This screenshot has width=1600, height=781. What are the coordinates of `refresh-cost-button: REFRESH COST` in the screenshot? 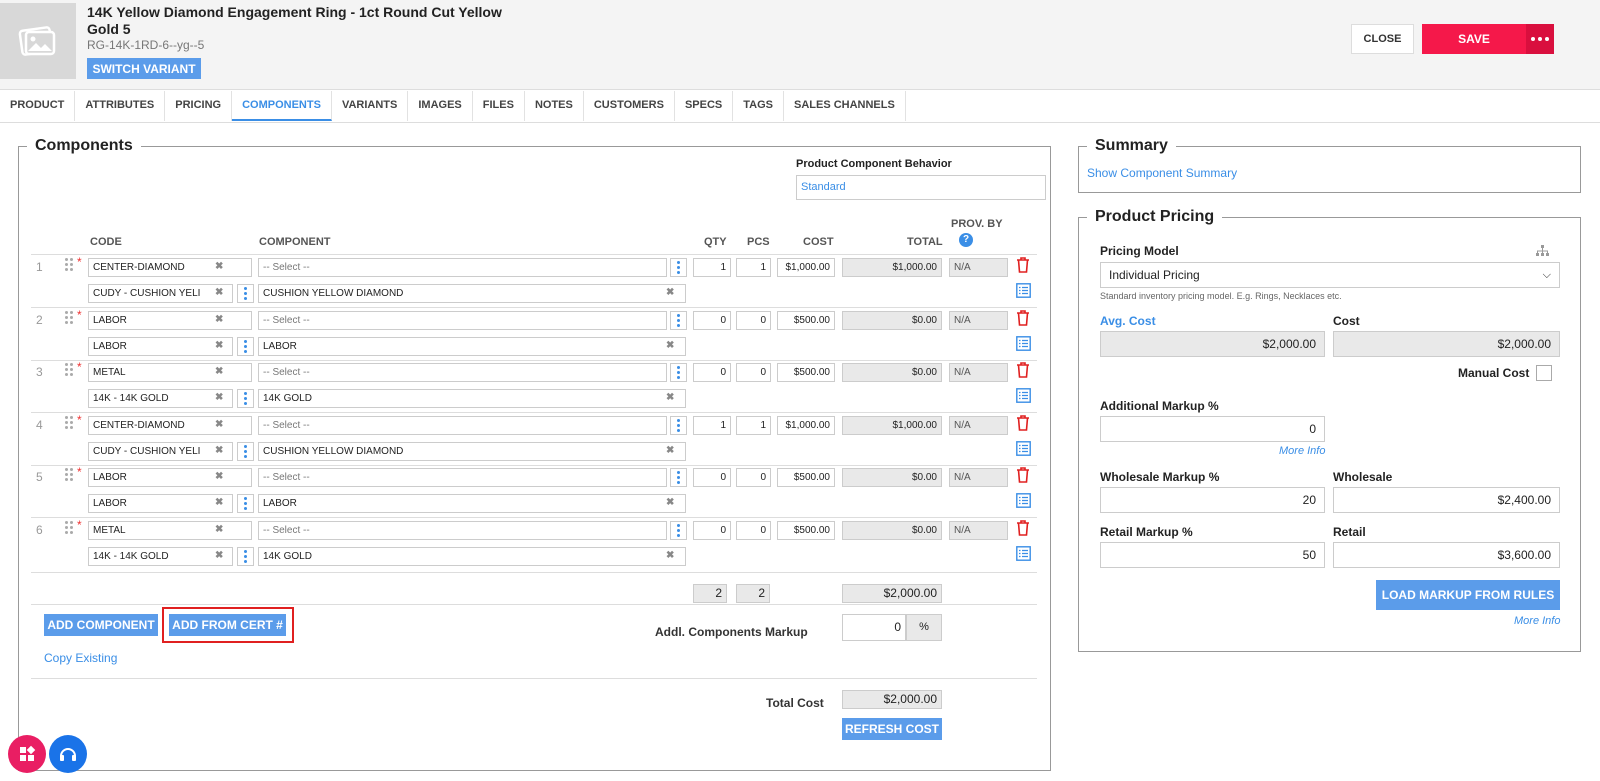 It's located at (892, 729).